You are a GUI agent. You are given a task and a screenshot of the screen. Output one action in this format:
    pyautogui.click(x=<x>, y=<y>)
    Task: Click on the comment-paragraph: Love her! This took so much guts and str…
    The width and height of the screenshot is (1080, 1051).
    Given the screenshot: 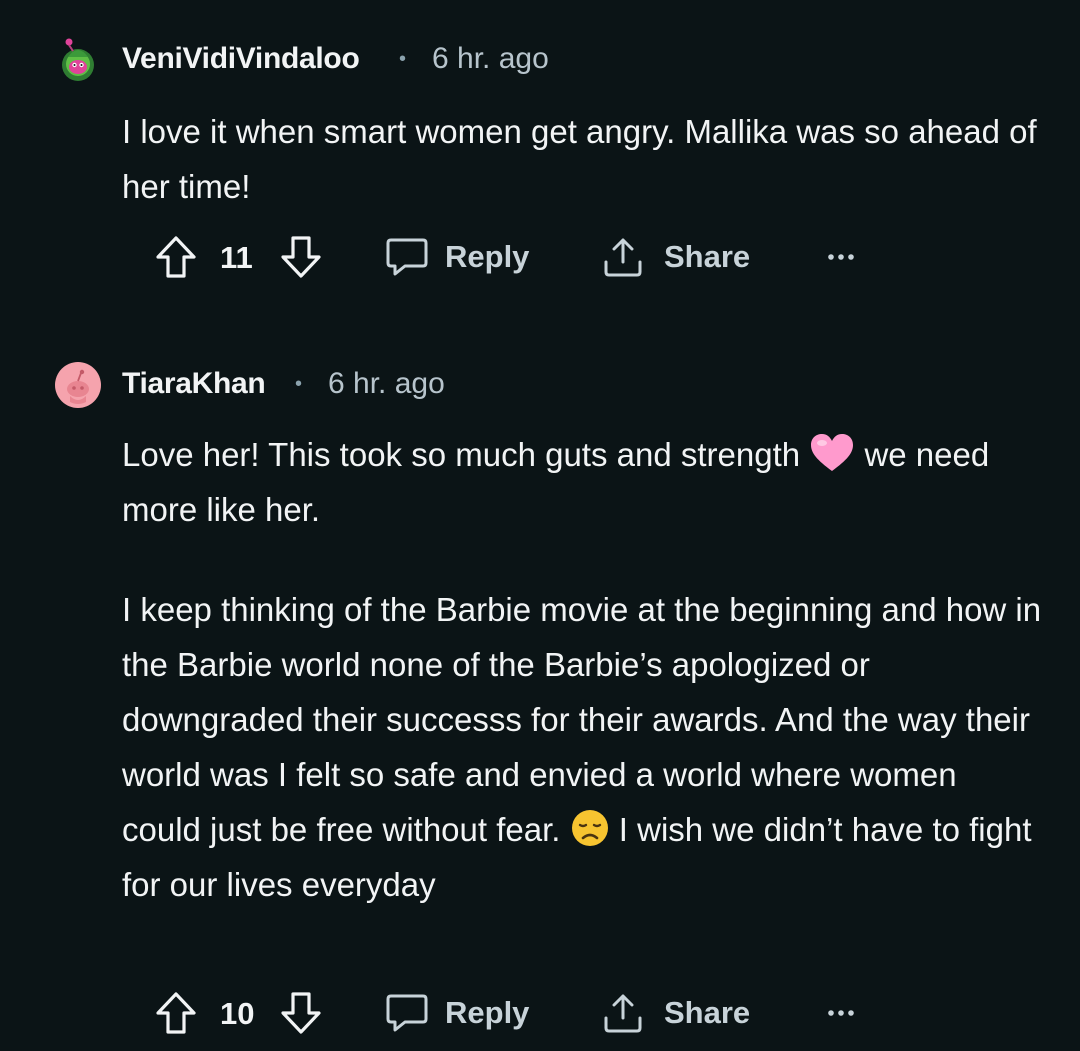 What is the action you would take?
    pyautogui.click(x=582, y=482)
    